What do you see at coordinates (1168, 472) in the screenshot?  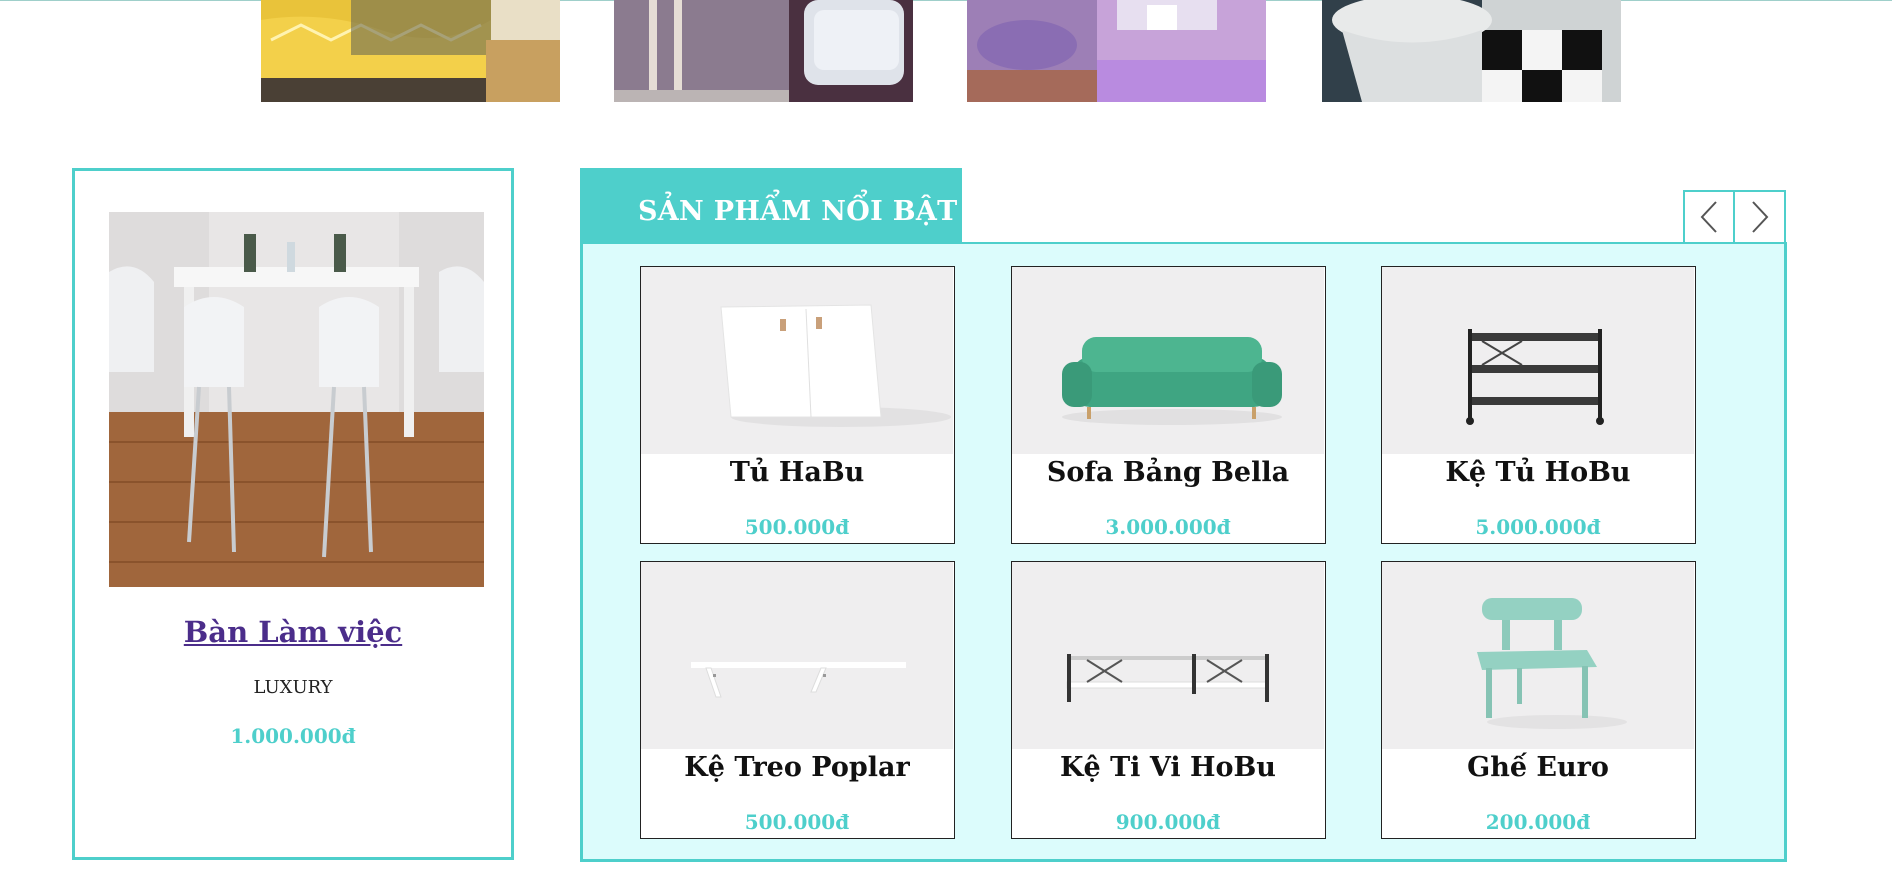 I see `product-name: Sofa Bảng Bella` at bounding box center [1168, 472].